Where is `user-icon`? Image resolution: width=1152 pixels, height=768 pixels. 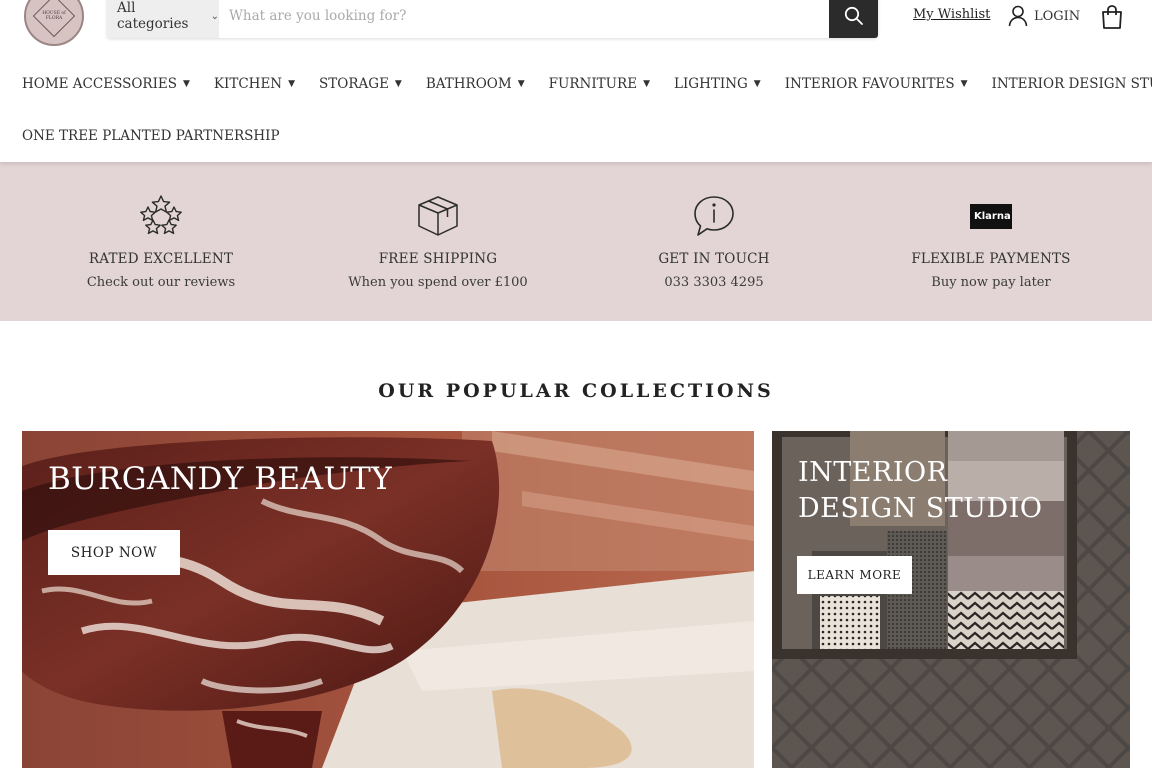
user-icon is located at coordinates (1018, 16).